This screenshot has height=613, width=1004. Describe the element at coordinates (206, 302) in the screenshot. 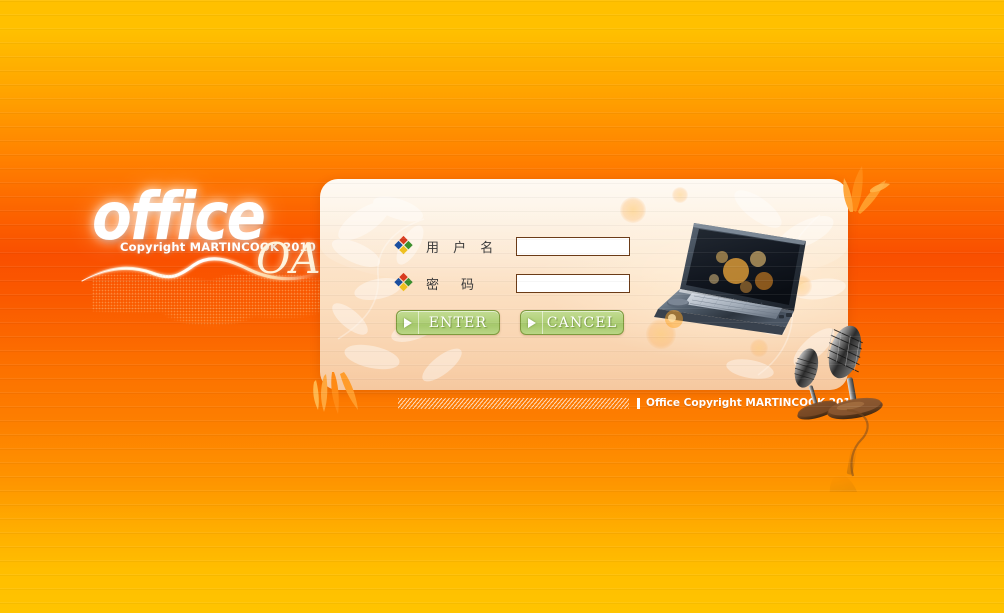

I see `halftone-world-map-icon` at that location.